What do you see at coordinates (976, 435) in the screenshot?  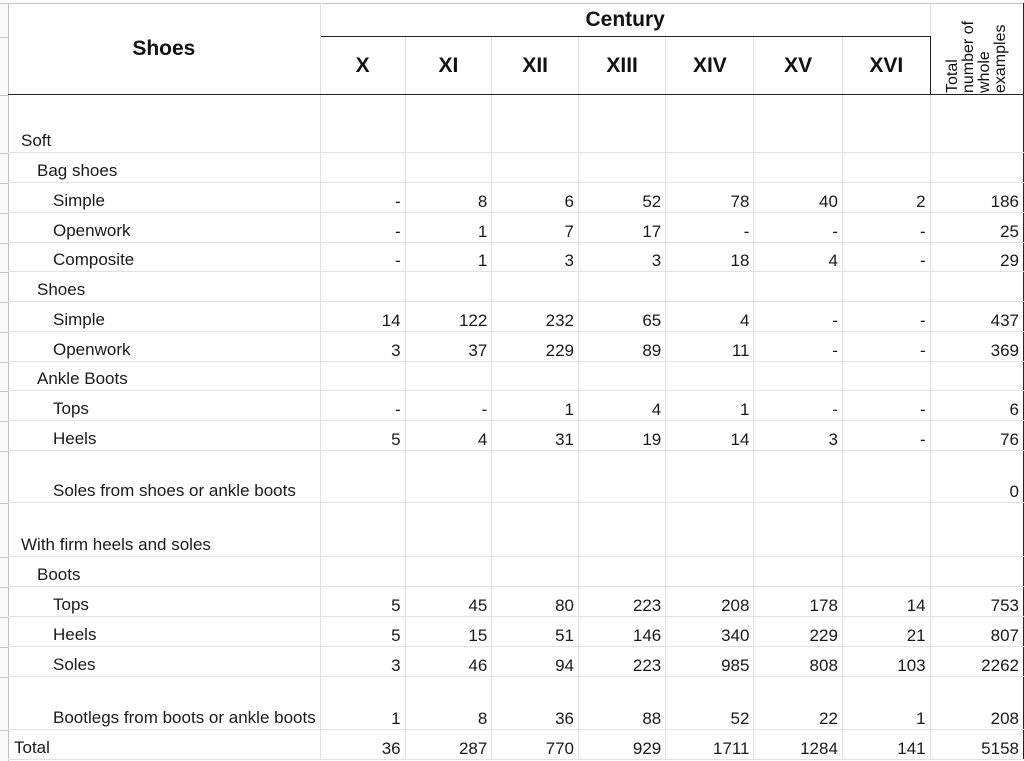 I see `total-cell: 76` at bounding box center [976, 435].